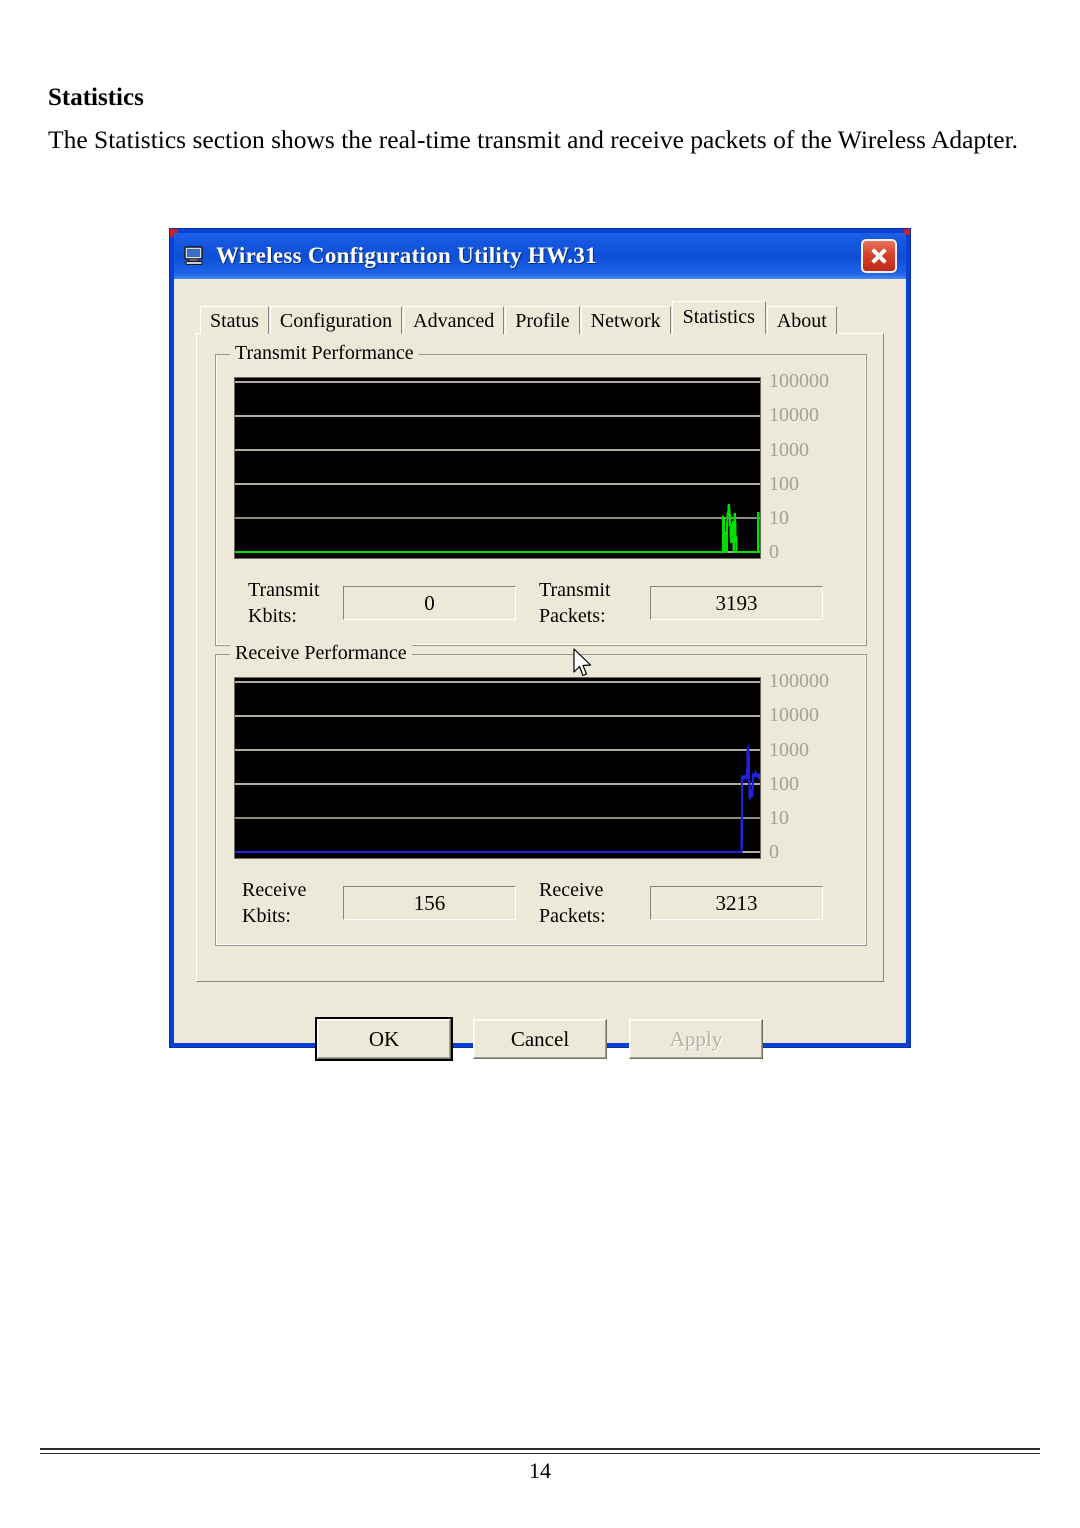 This screenshot has height=1528, width=1080. I want to click on transmit-performance-title: Transmit Performance, so click(324, 353).